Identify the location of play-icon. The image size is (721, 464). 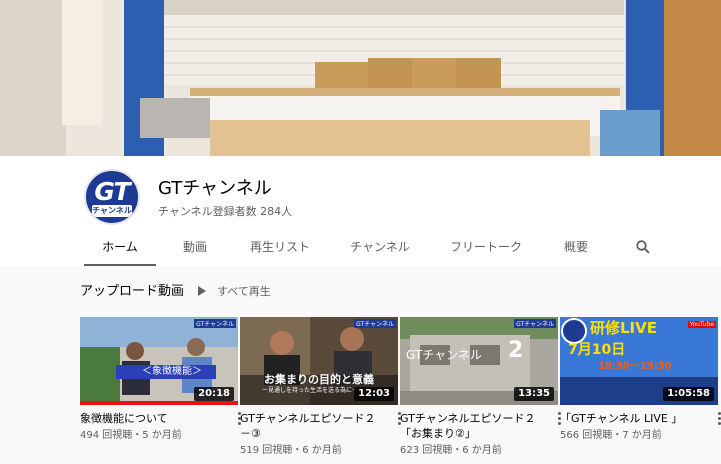
(202, 291).